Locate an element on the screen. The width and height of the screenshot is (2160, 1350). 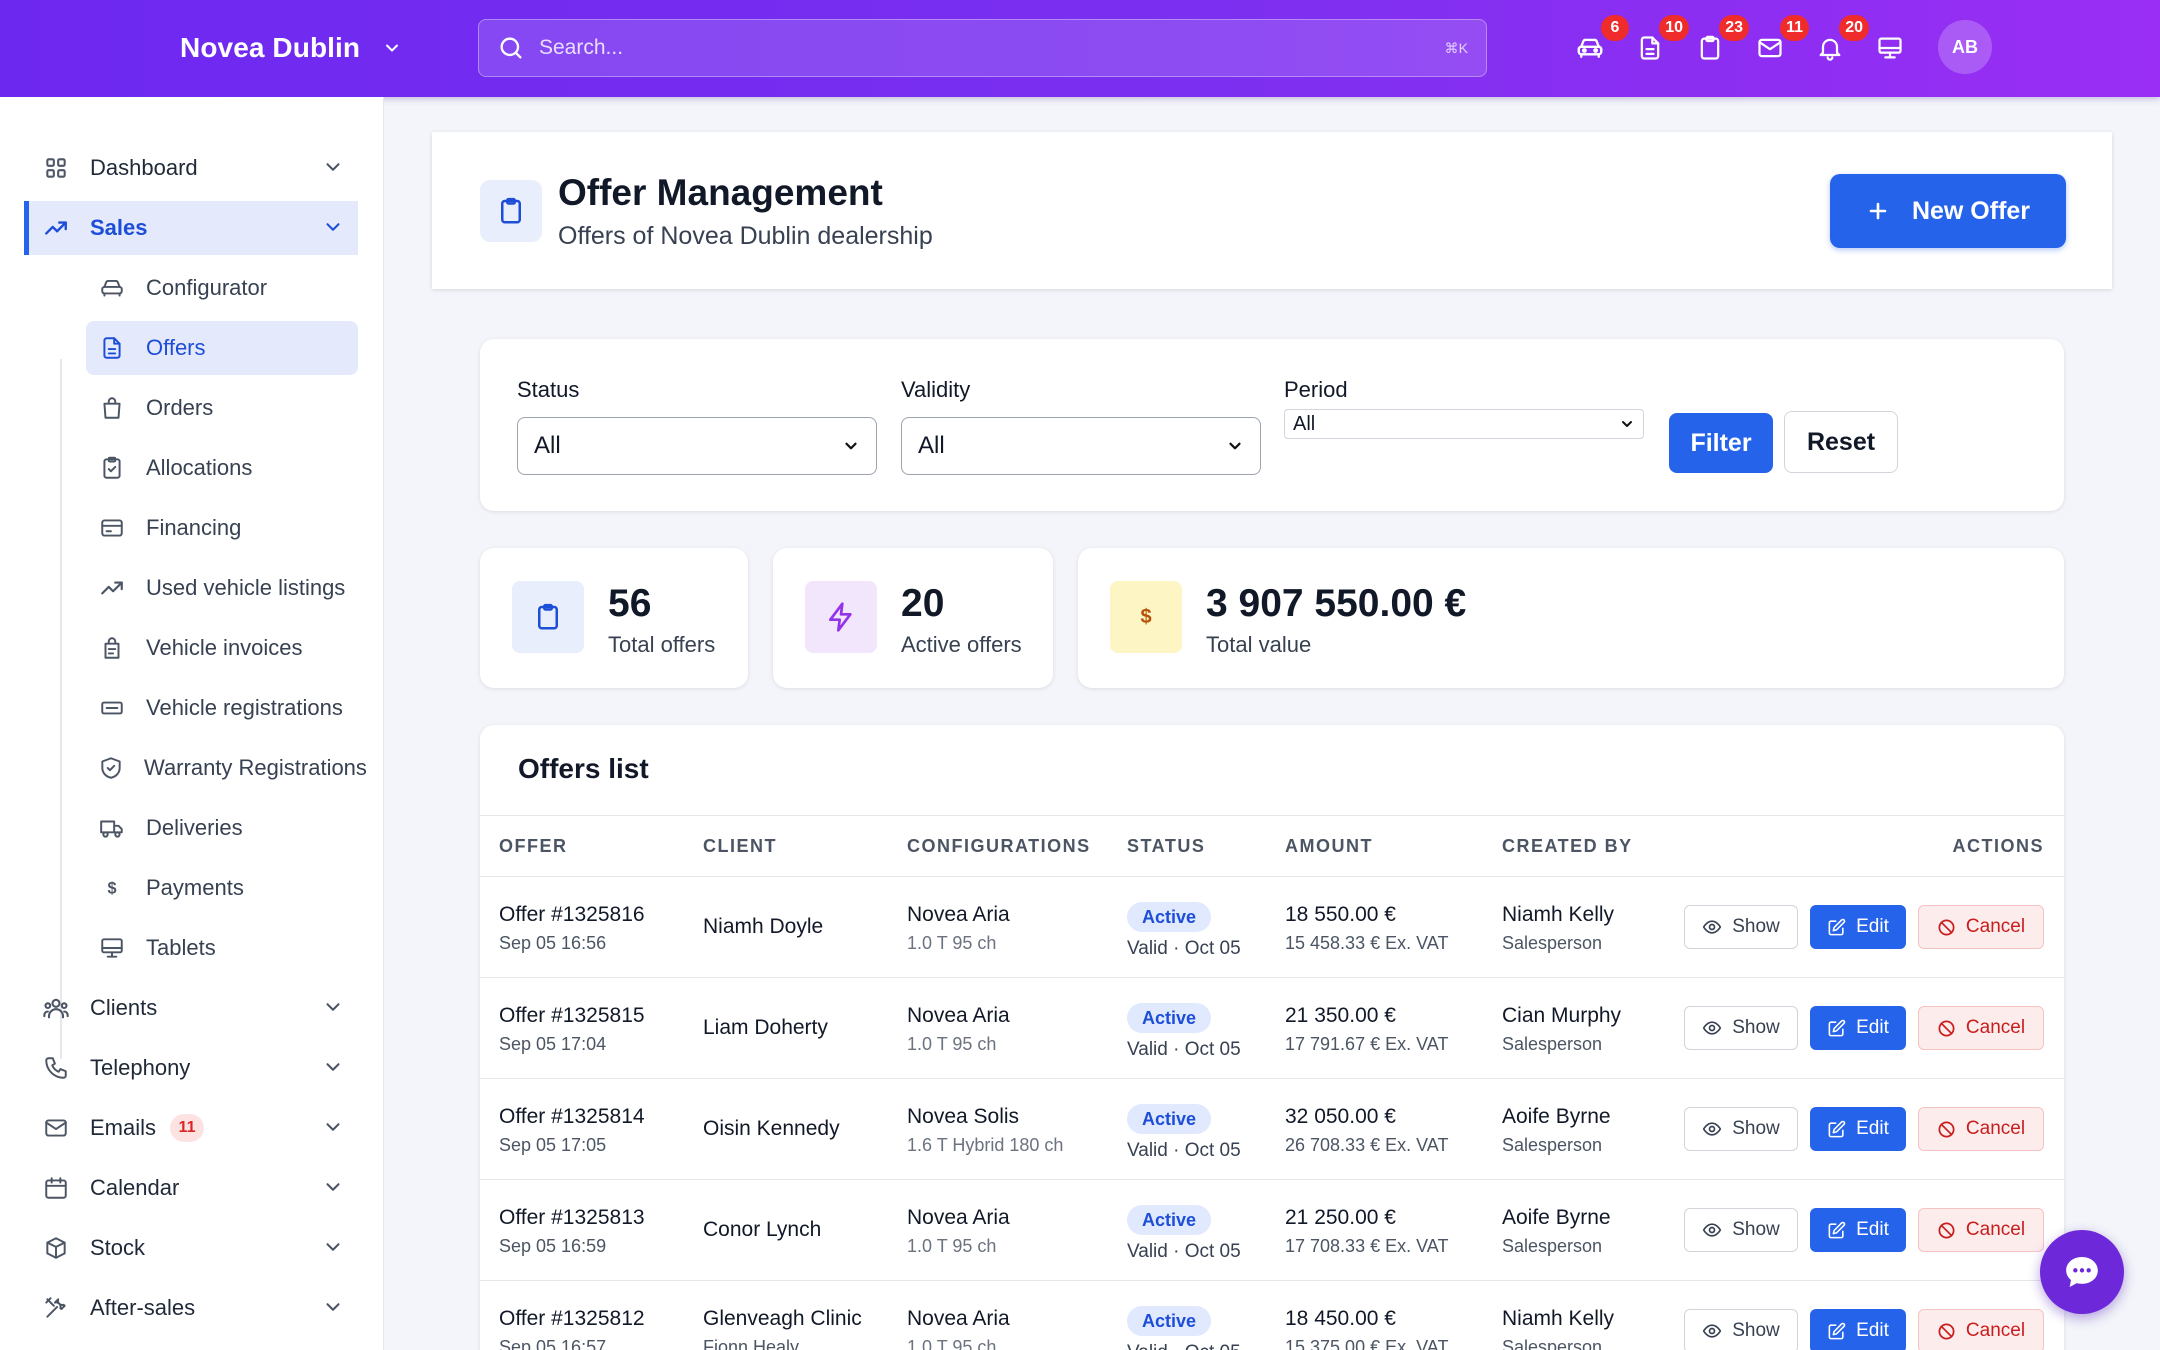
reset-button: Reset is located at coordinates (1841, 442).